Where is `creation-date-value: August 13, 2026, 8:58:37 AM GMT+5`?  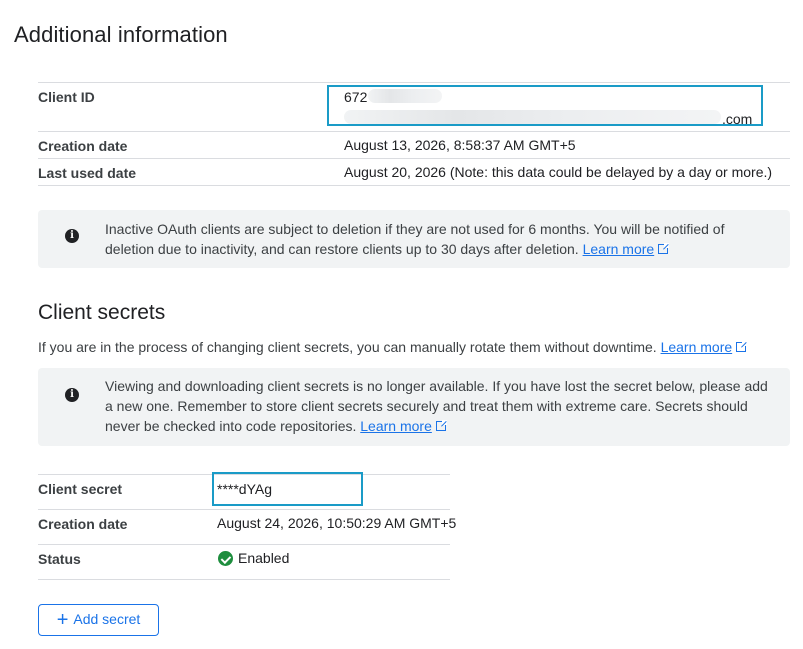
creation-date-value: August 13, 2026, 8:58:37 AM GMT+5 is located at coordinates (460, 145).